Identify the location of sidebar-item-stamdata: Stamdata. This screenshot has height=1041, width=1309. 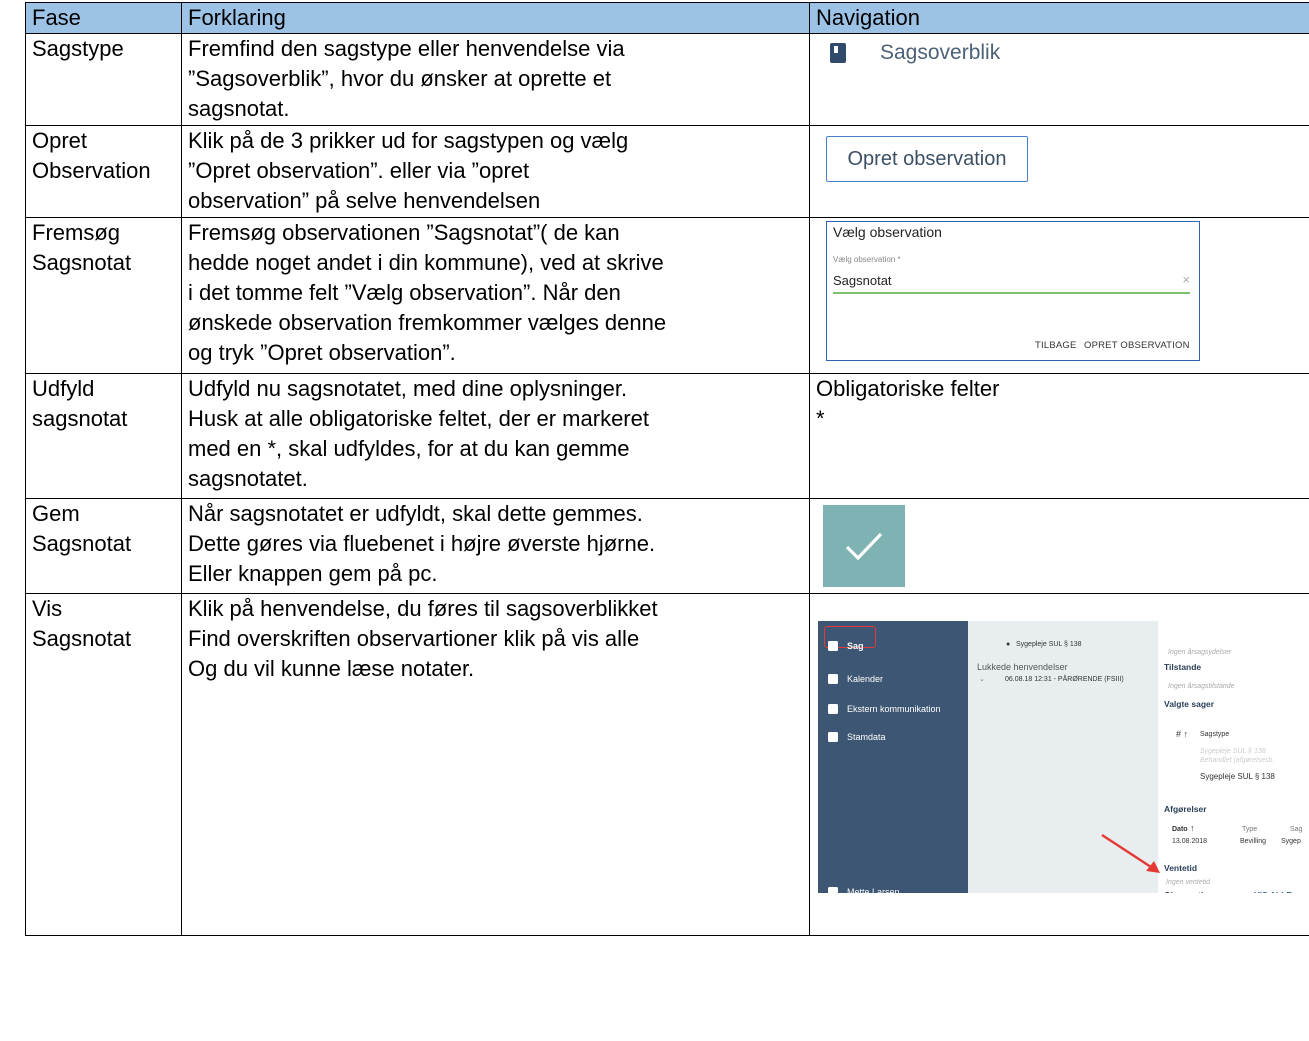
(857, 737).